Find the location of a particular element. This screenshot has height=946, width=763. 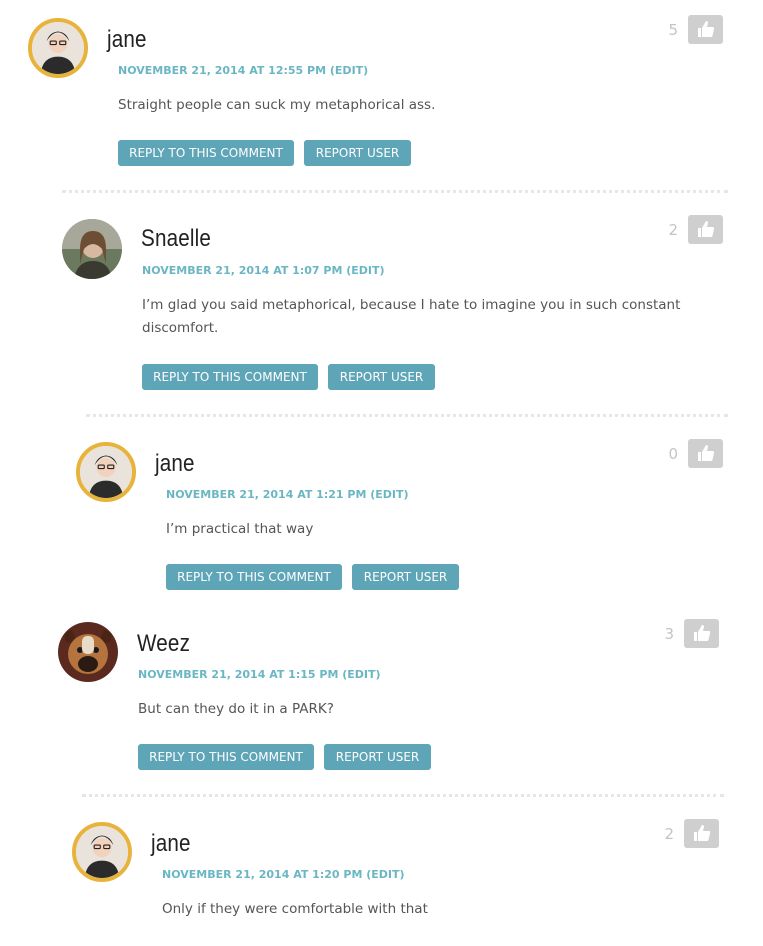

snaelle-avatar-icon is located at coordinates (92, 249).